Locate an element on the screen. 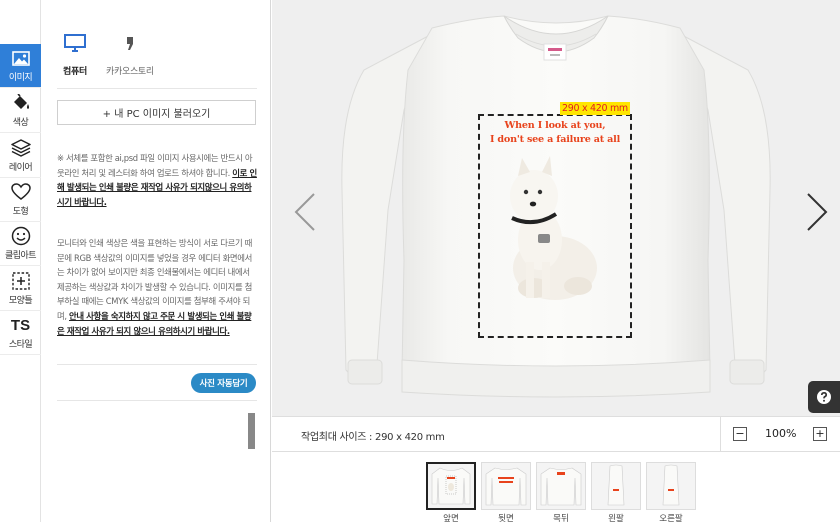 The height and width of the screenshot is (522, 840). chevron-left-icon is located at coordinates (304, 212).